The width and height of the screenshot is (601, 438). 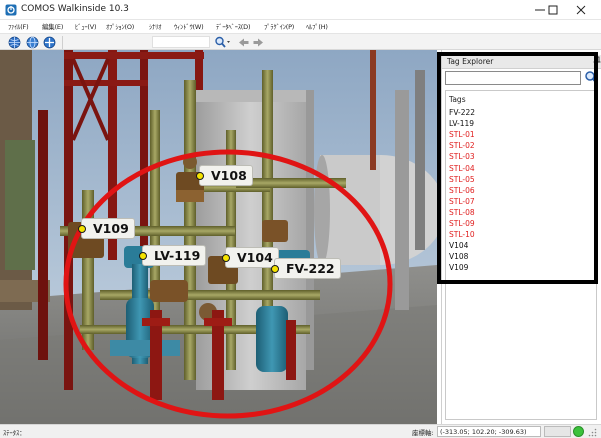 I want to click on menu-view: ﾋﾞｭｰ(V), so click(x=86, y=26).